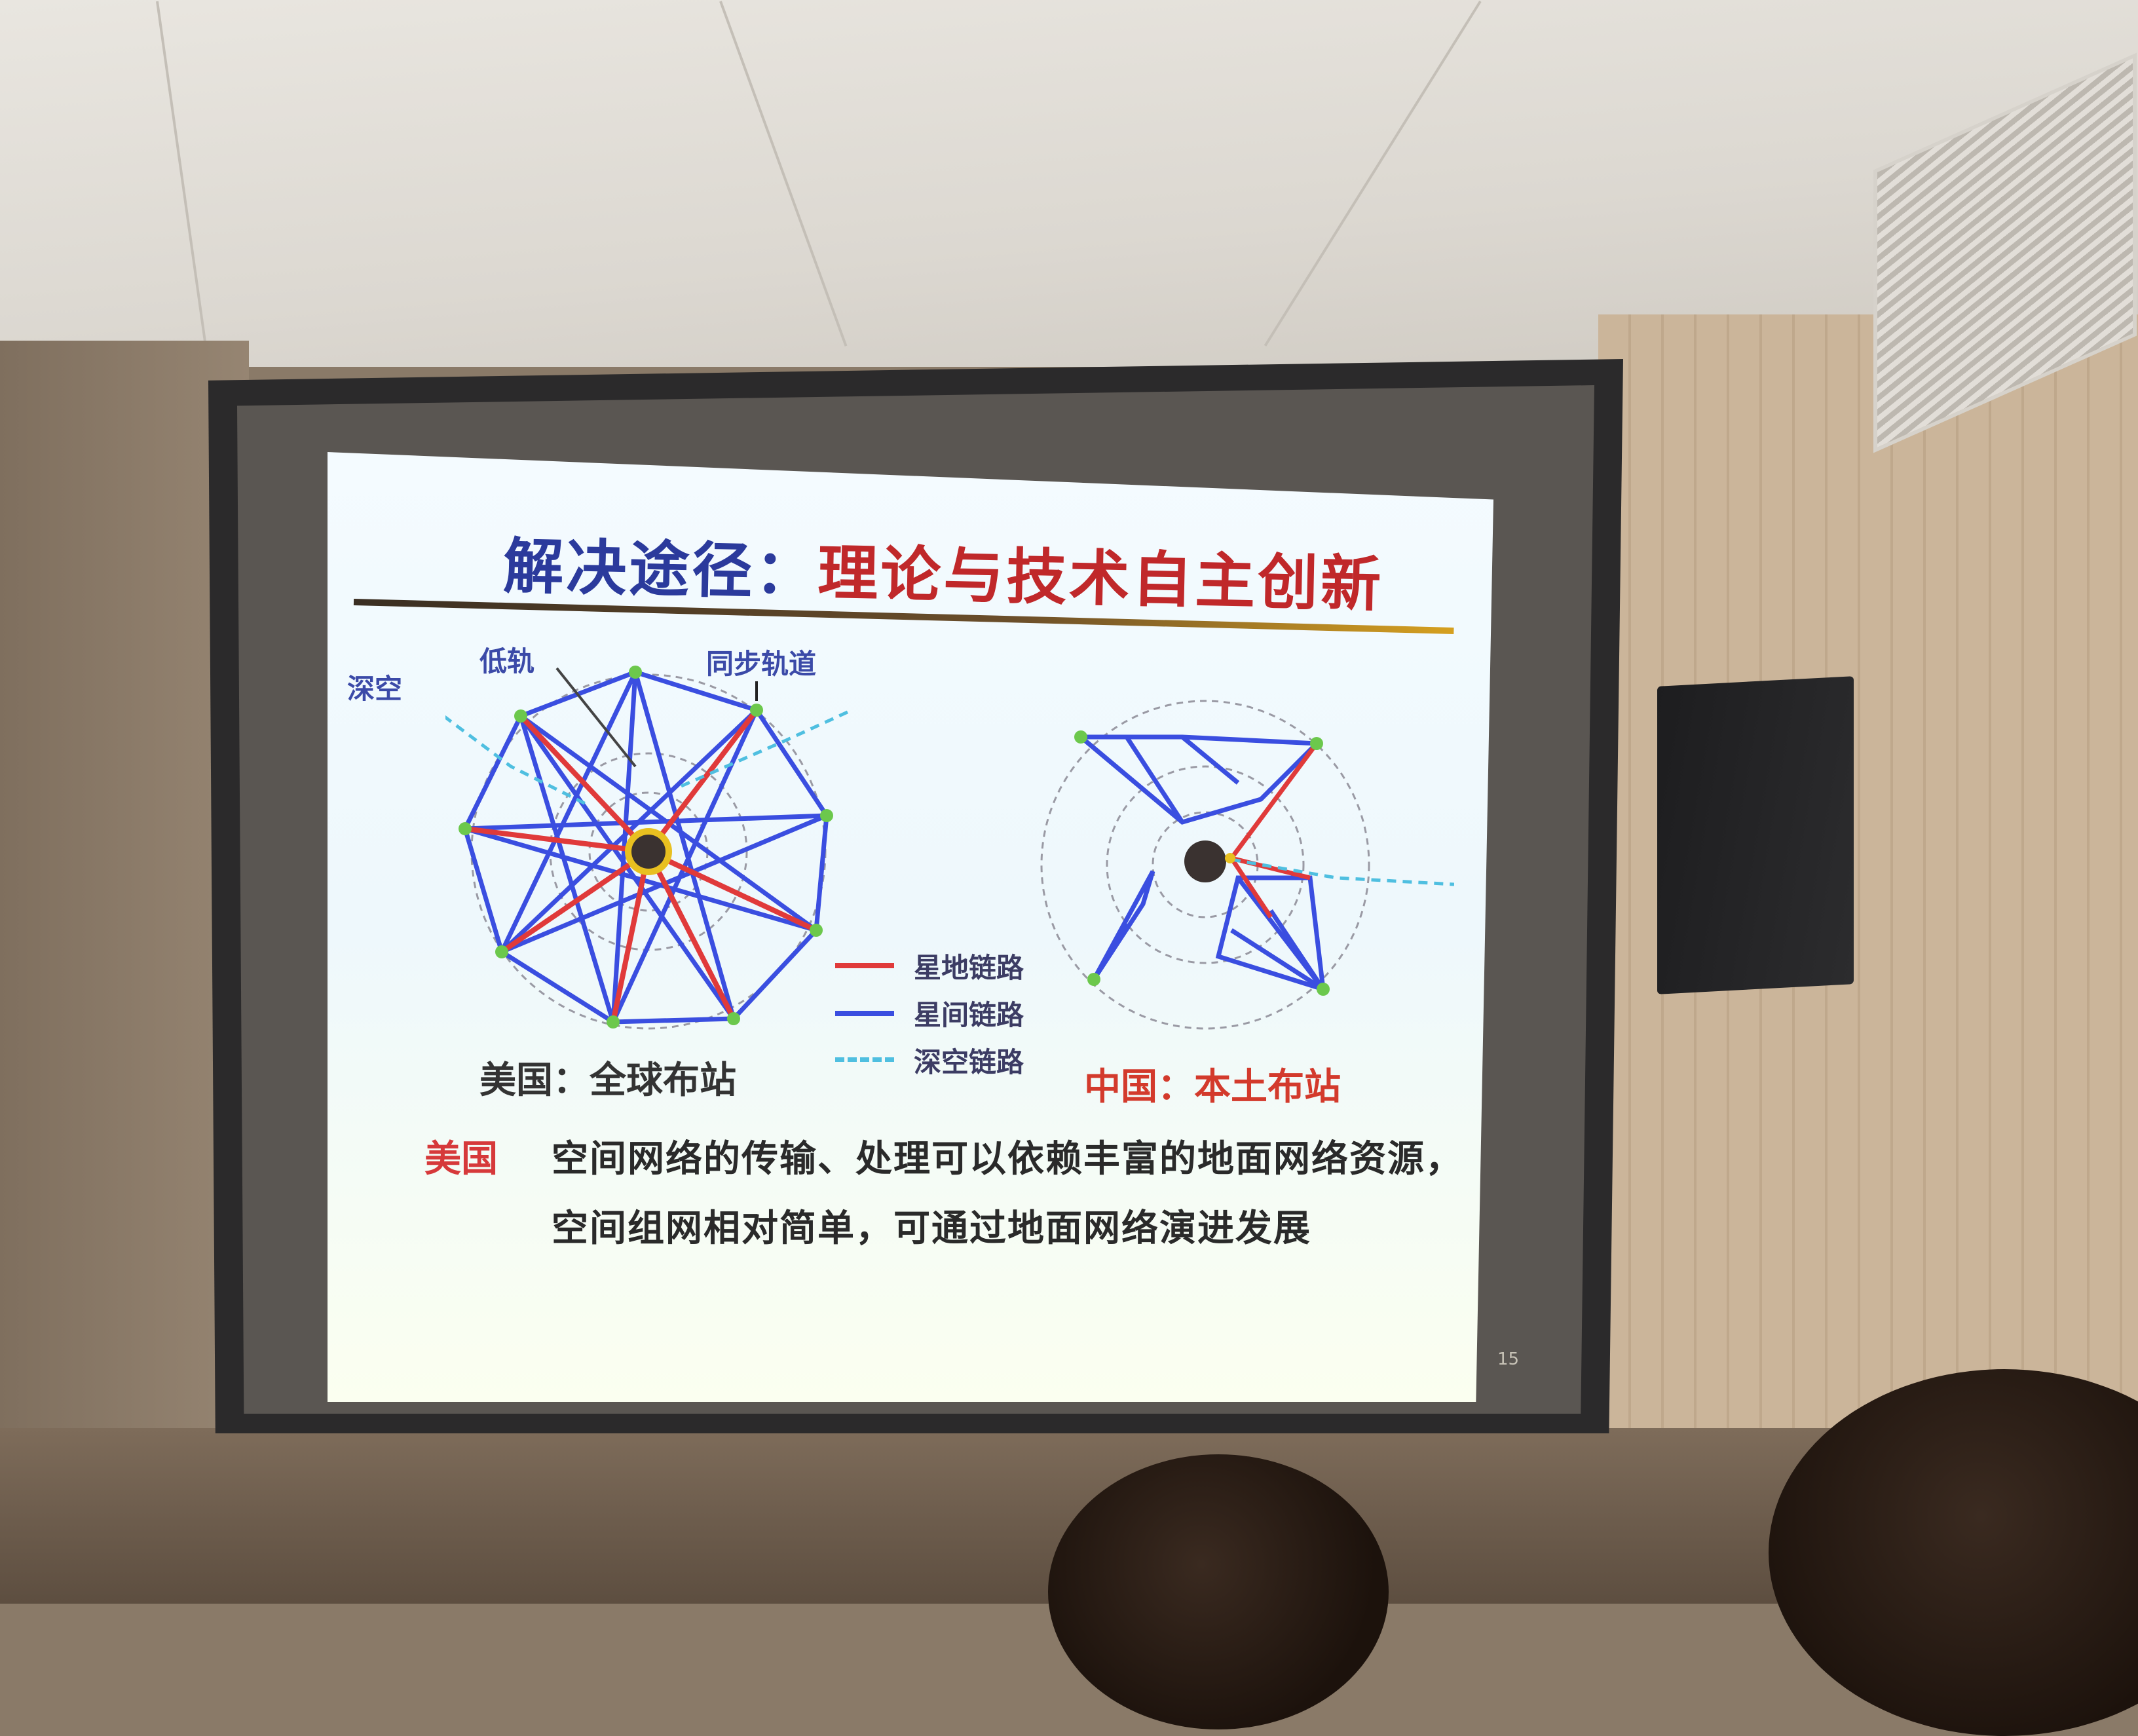 The image size is (2138, 1736). What do you see at coordinates (864, 1013) in the screenshot?
I see `legend-line-intersat` at bounding box center [864, 1013].